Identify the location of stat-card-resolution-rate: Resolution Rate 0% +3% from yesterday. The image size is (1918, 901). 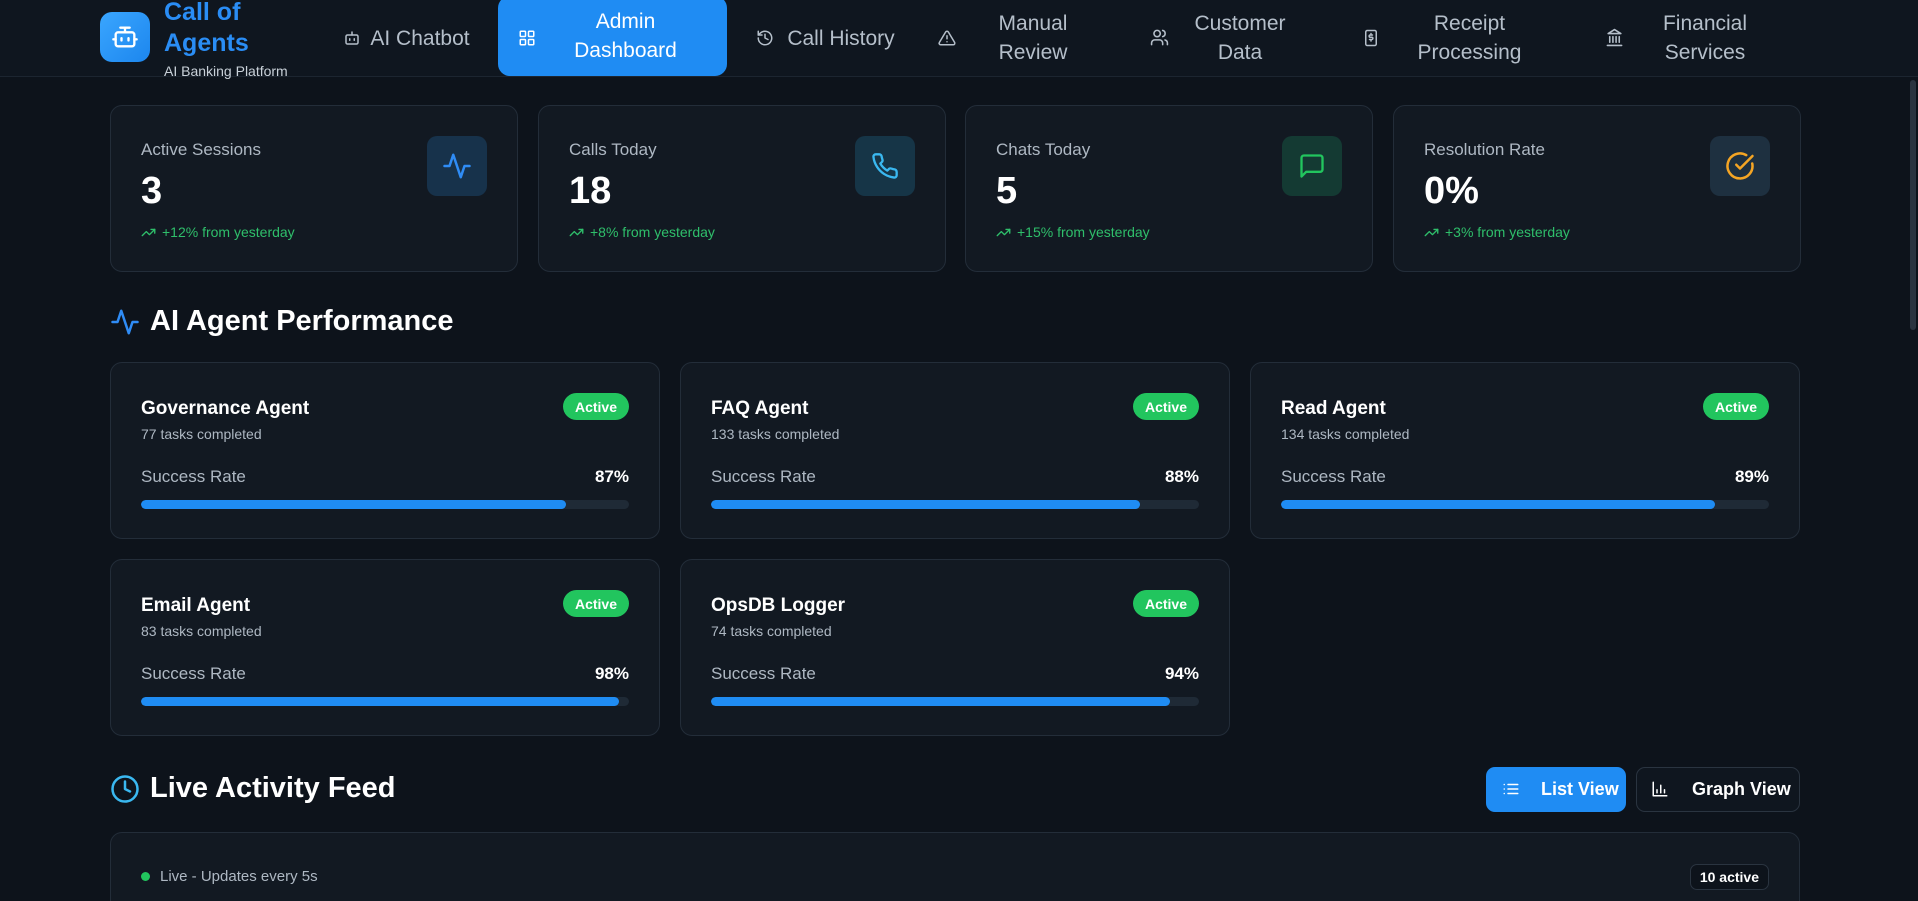
(1597, 188).